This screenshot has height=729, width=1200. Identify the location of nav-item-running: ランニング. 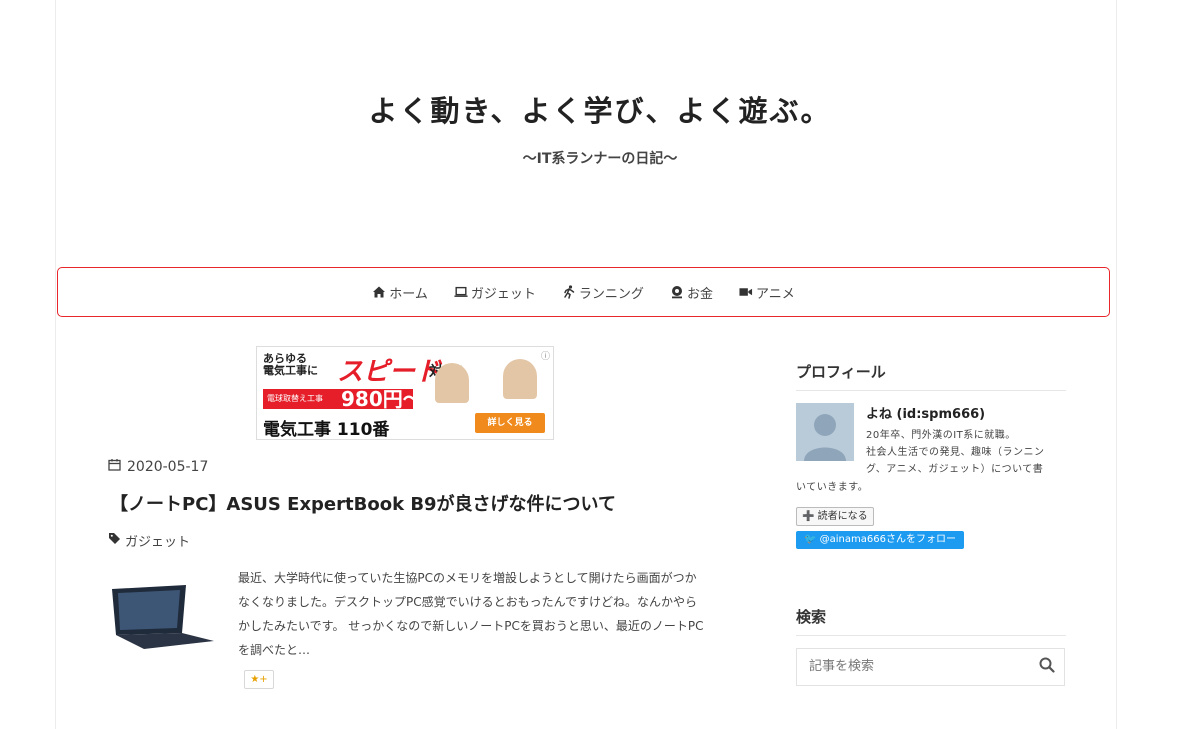
(603, 292).